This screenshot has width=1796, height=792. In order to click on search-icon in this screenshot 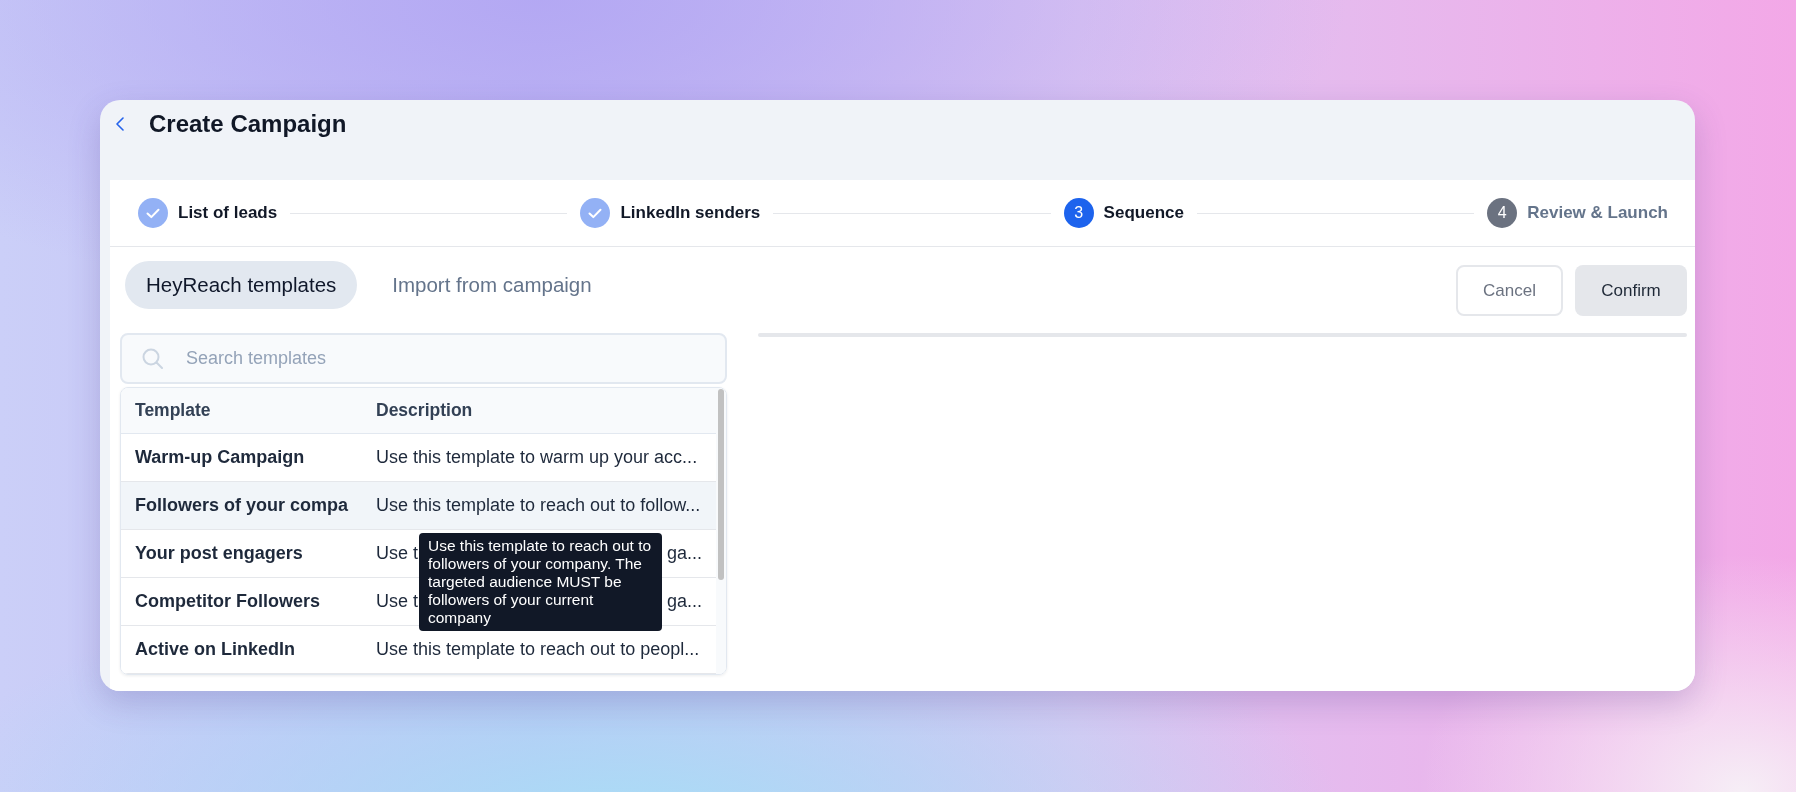, I will do `click(152, 358)`.